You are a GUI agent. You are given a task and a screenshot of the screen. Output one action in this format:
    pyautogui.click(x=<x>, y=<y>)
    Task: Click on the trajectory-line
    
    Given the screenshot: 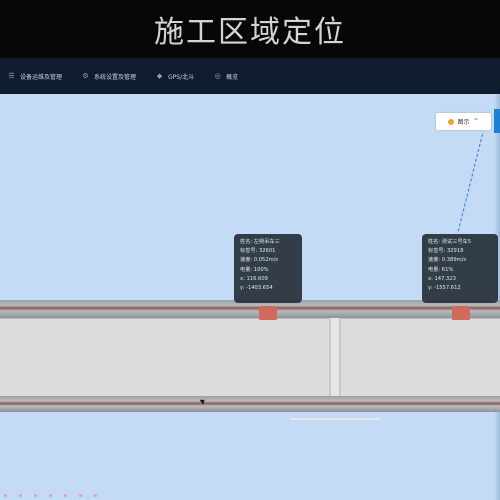 What is the action you would take?
    pyautogui.click(x=470, y=183)
    